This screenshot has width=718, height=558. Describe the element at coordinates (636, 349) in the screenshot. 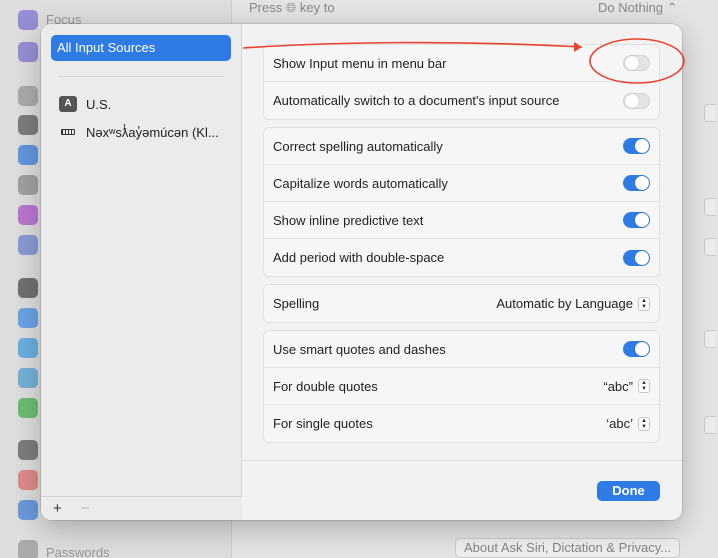

I see `smart-quotes-toggle` at that location.